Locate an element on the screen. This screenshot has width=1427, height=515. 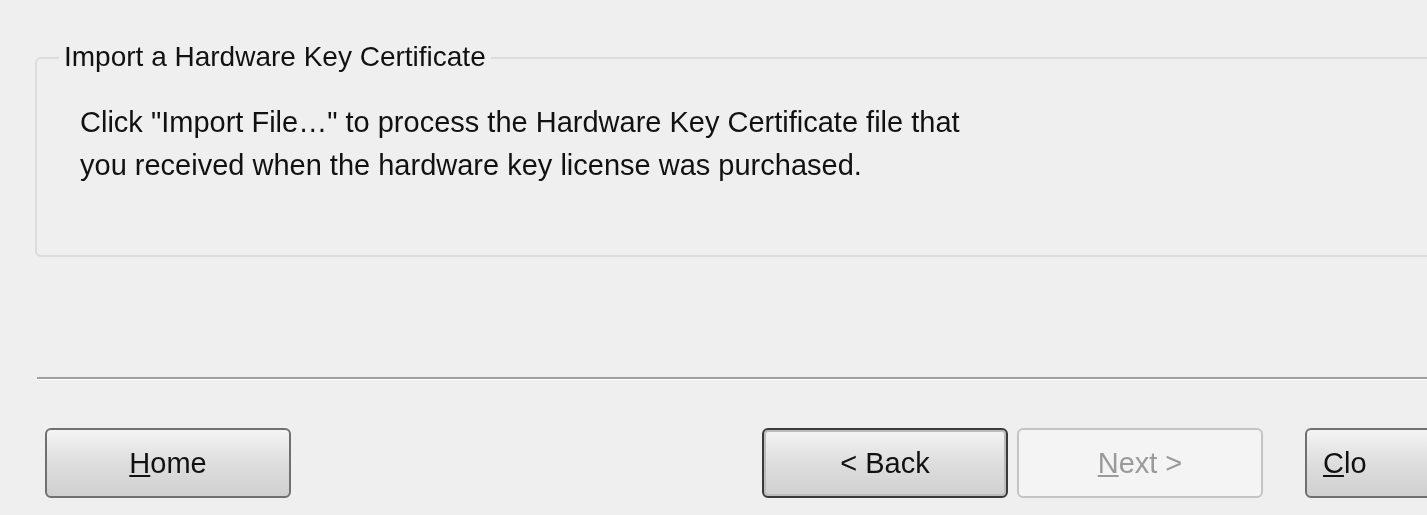
dialog-button: Clo is located at coordinates (1366, 463).